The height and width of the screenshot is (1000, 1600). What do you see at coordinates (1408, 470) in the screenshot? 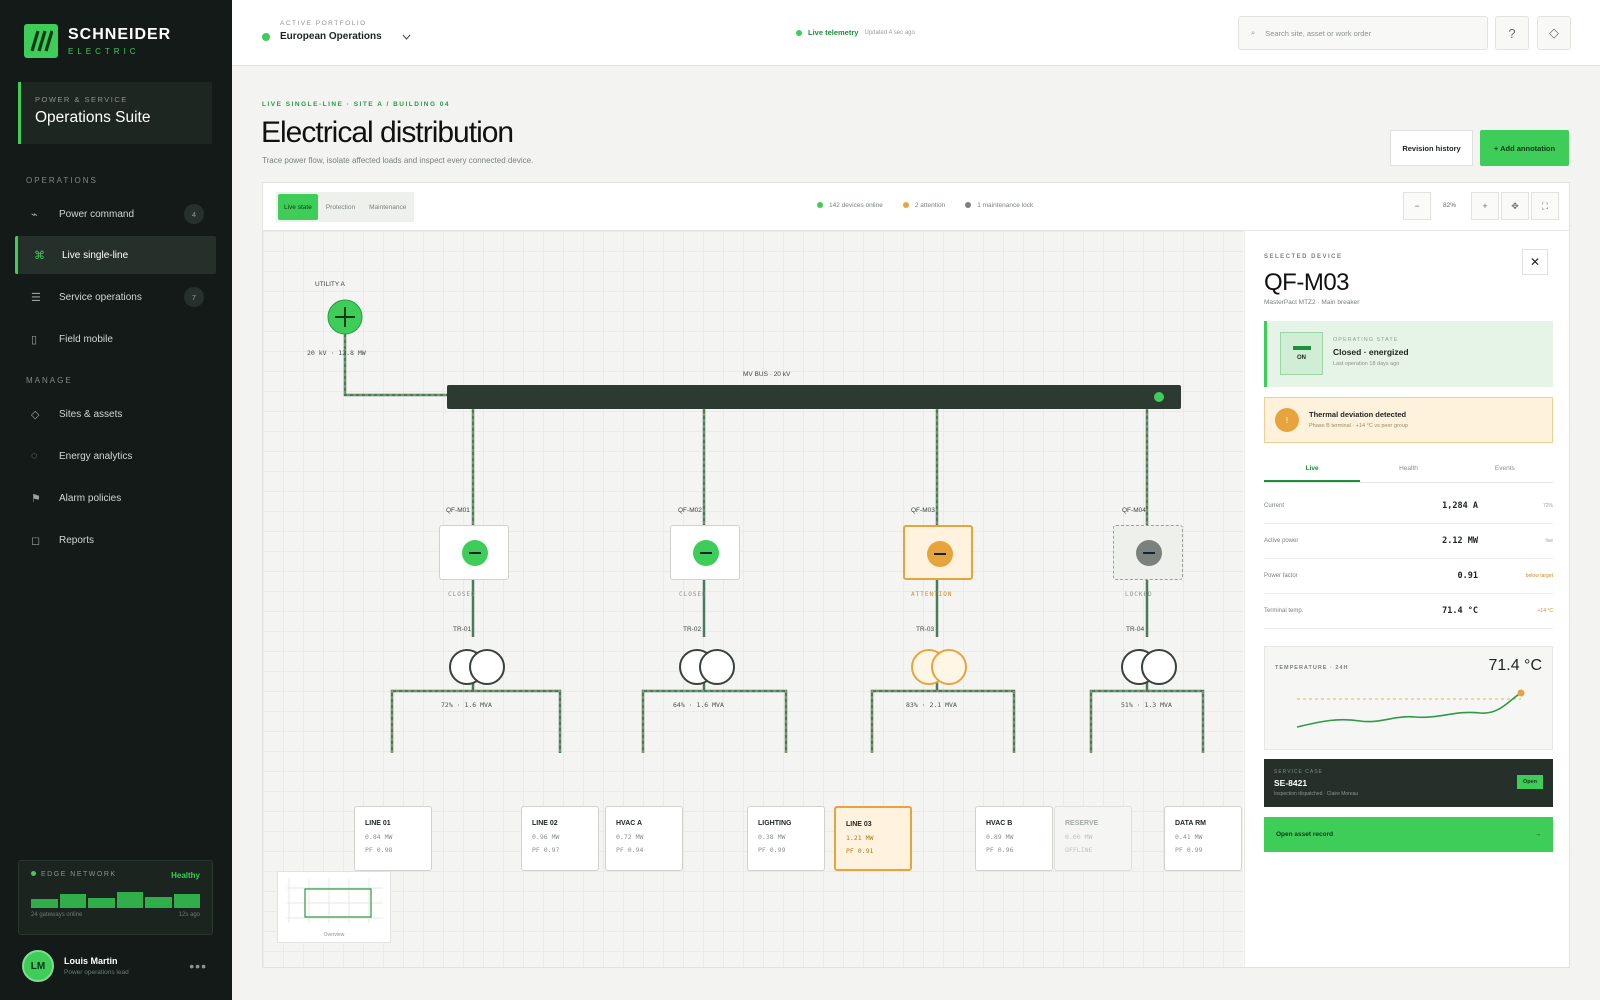
I see `tab-health: Health` at bounding box center [1408, 470].